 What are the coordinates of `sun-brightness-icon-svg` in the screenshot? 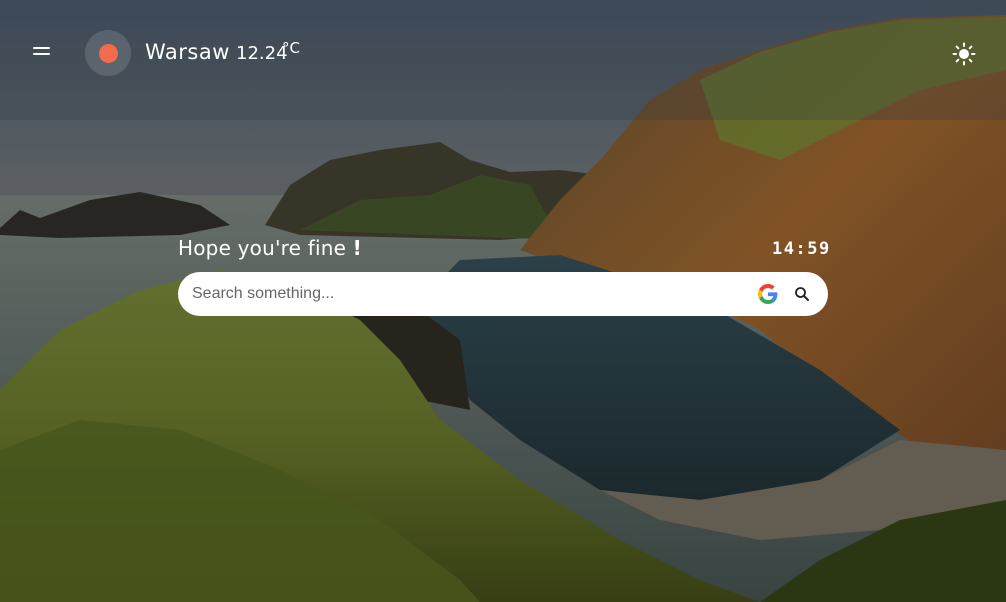 It's located at (964, 54).